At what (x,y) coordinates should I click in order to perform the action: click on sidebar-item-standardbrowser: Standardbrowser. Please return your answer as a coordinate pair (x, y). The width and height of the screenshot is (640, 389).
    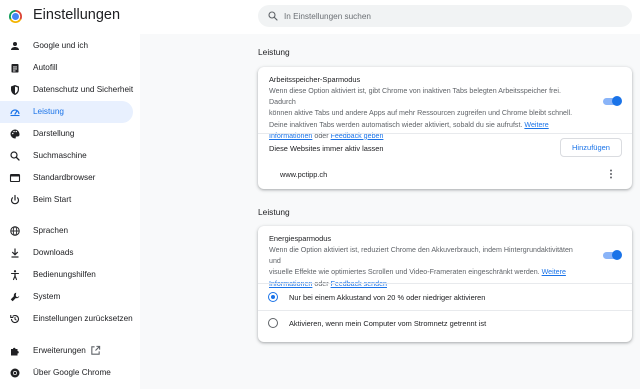
    Looking at the image, I should click on (66, 178).